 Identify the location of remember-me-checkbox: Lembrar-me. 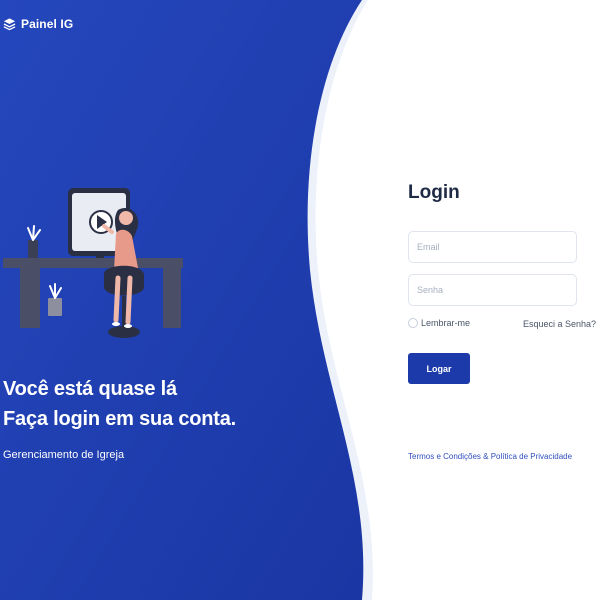
(439, 323).